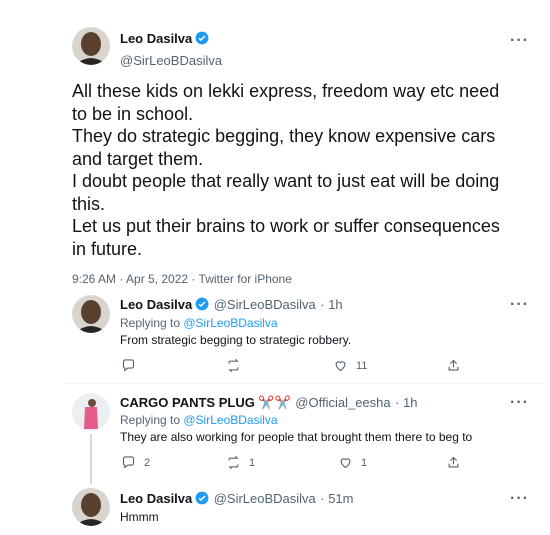  What do you see at coordinates (240, 462) in the screenshot?
I see `retweet-button: 1` at bounding box center [240, 462].